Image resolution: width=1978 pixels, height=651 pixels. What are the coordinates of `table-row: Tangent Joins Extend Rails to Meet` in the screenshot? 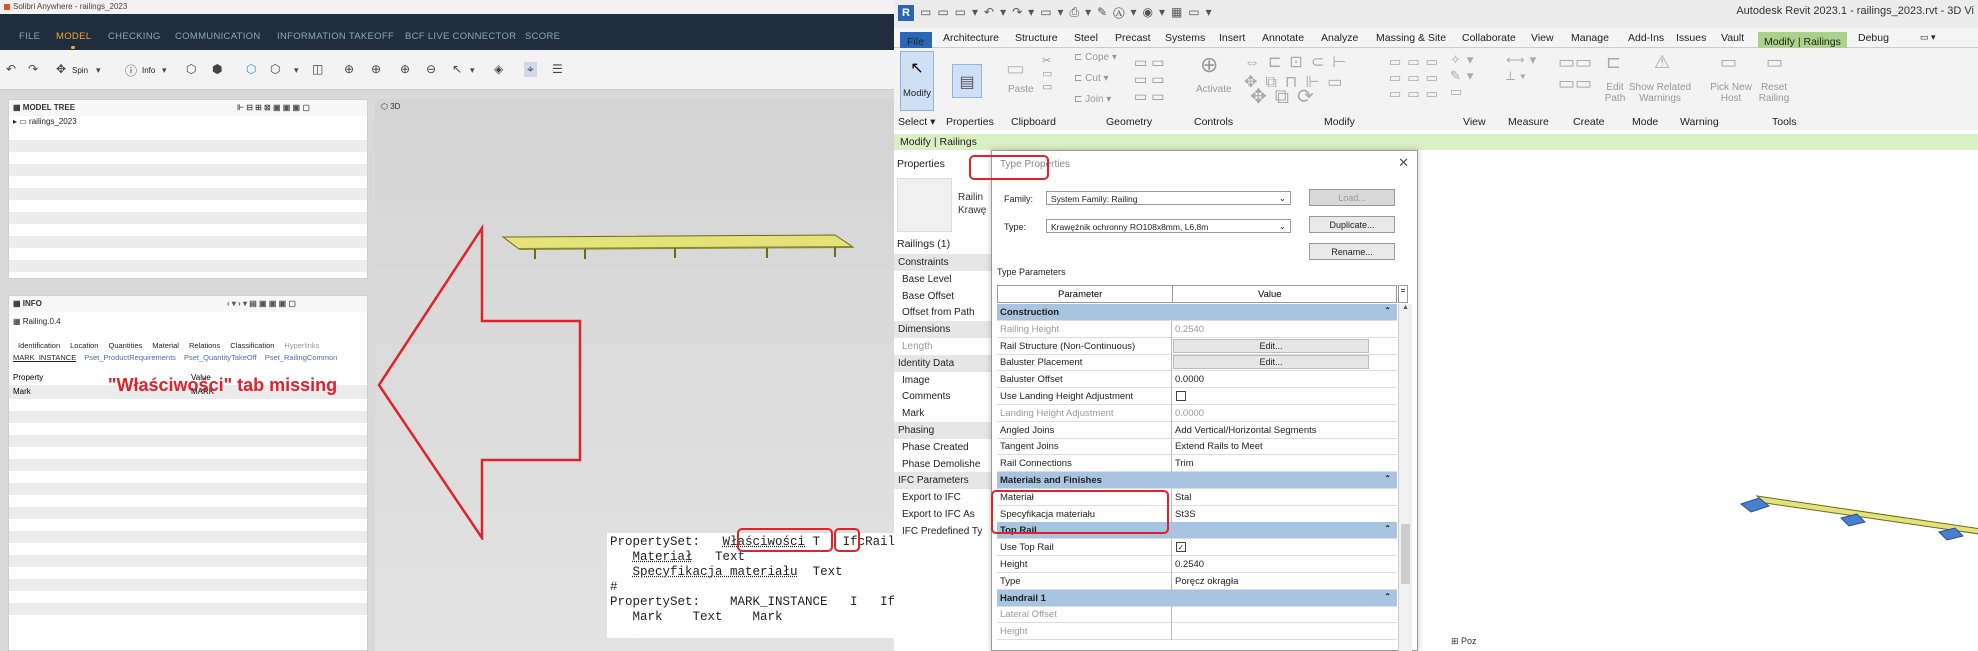 It's located at (1197, 447).